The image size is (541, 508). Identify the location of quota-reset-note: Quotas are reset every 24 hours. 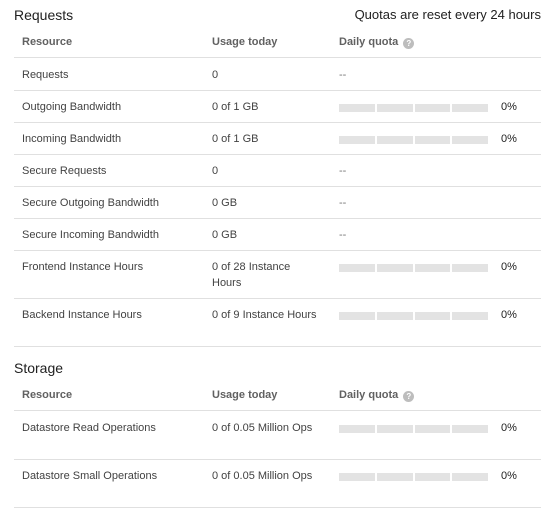
(447, 14).